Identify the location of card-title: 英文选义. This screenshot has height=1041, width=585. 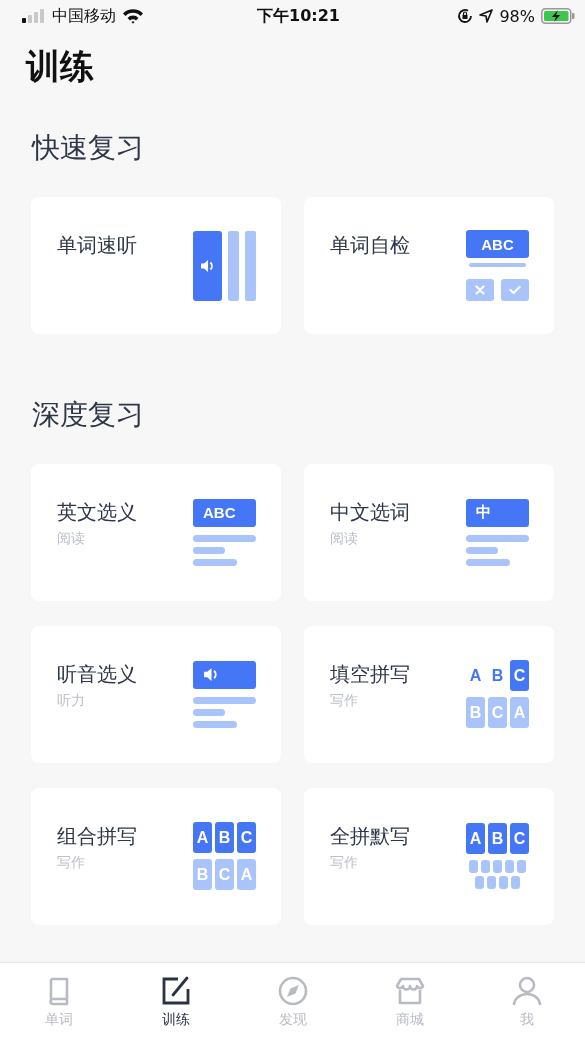
(97, 512).